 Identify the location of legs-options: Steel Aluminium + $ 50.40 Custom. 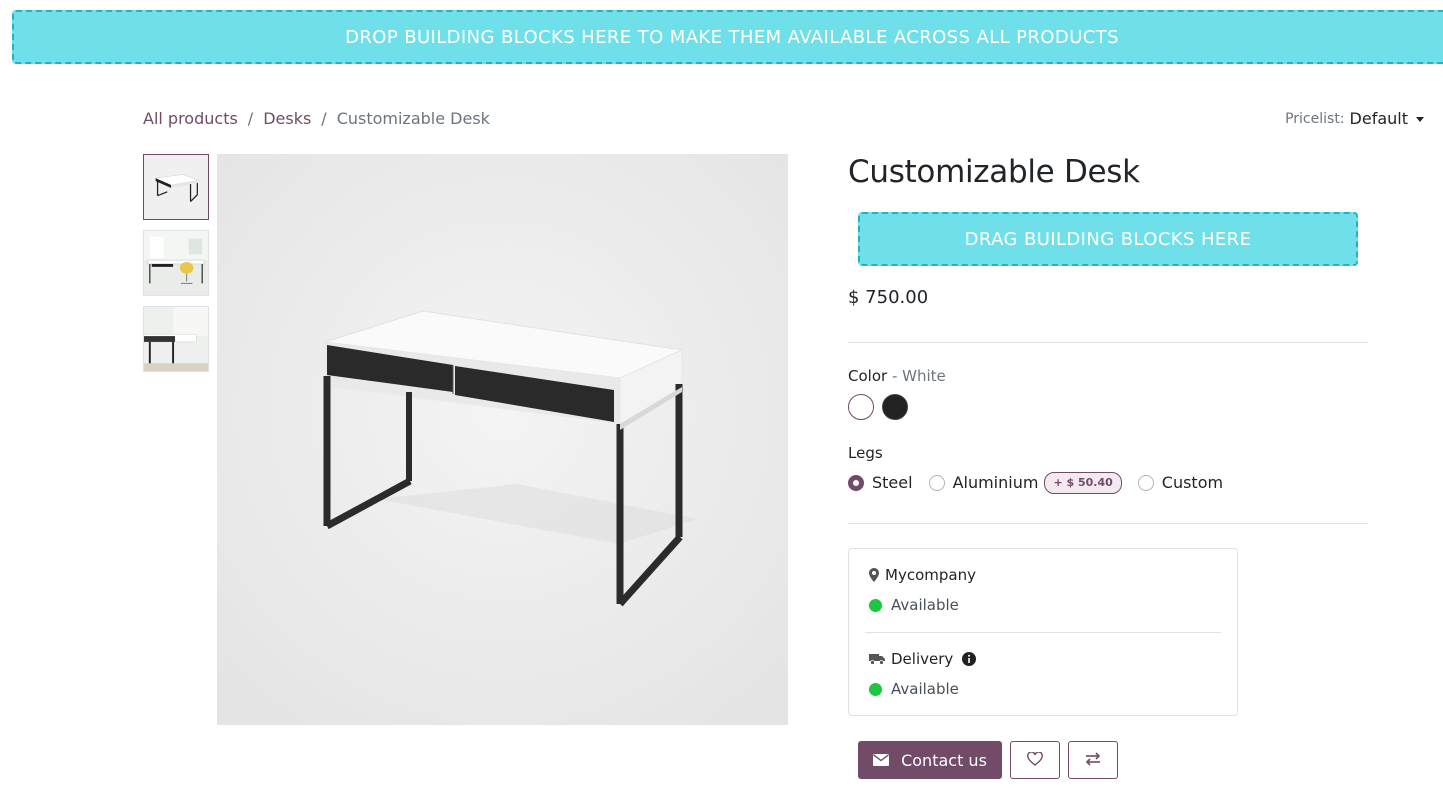
(1043, 483).